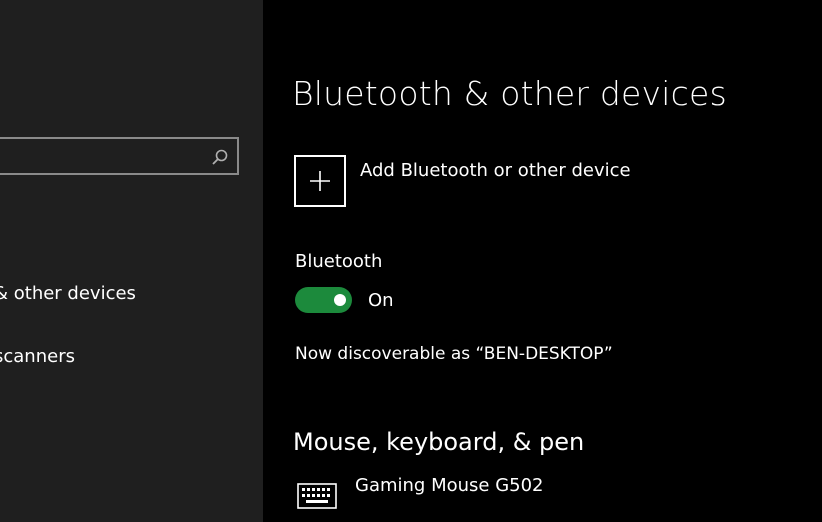 The image size is (822, 522). What do you see at coordinates (220, 157) in the screenshot?
I see `search-icon` at bounding box center [220, 157].